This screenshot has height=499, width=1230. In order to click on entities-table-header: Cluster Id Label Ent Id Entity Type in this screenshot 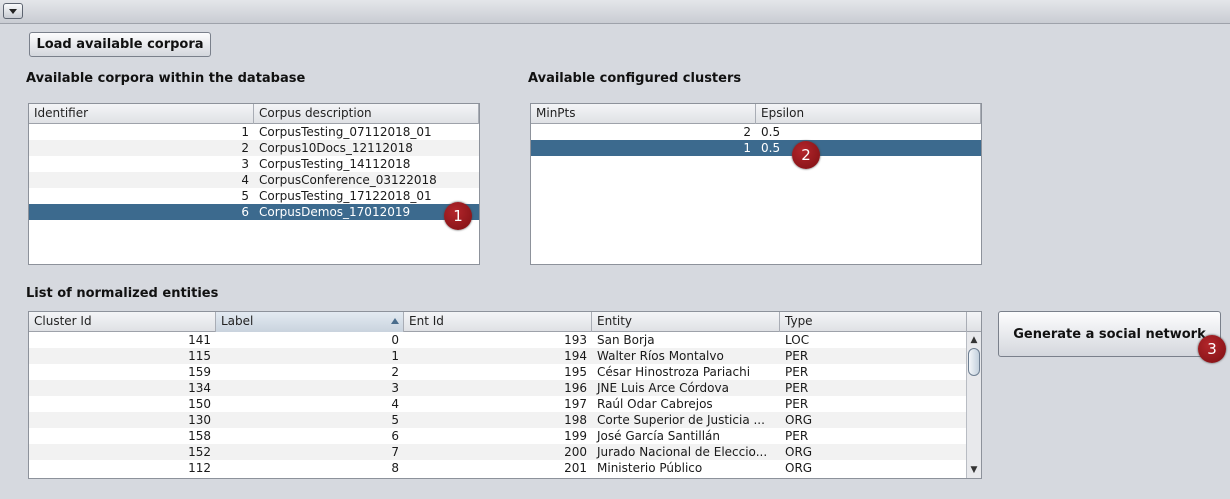, I will do `click(505, 322)`.